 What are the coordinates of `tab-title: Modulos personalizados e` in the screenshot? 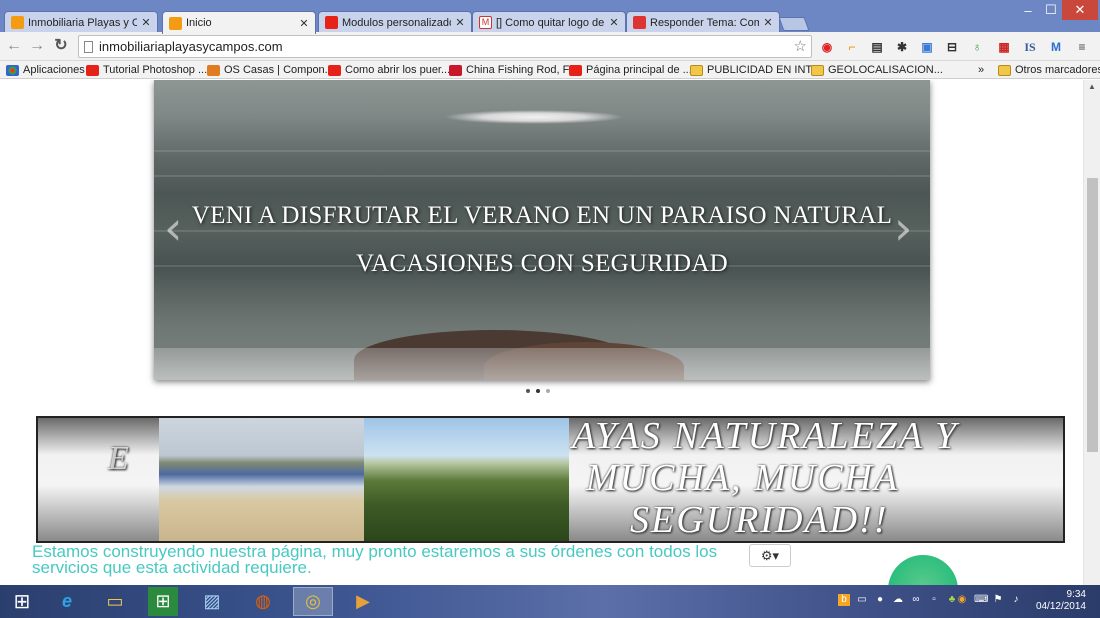 It's located at (396, 22).